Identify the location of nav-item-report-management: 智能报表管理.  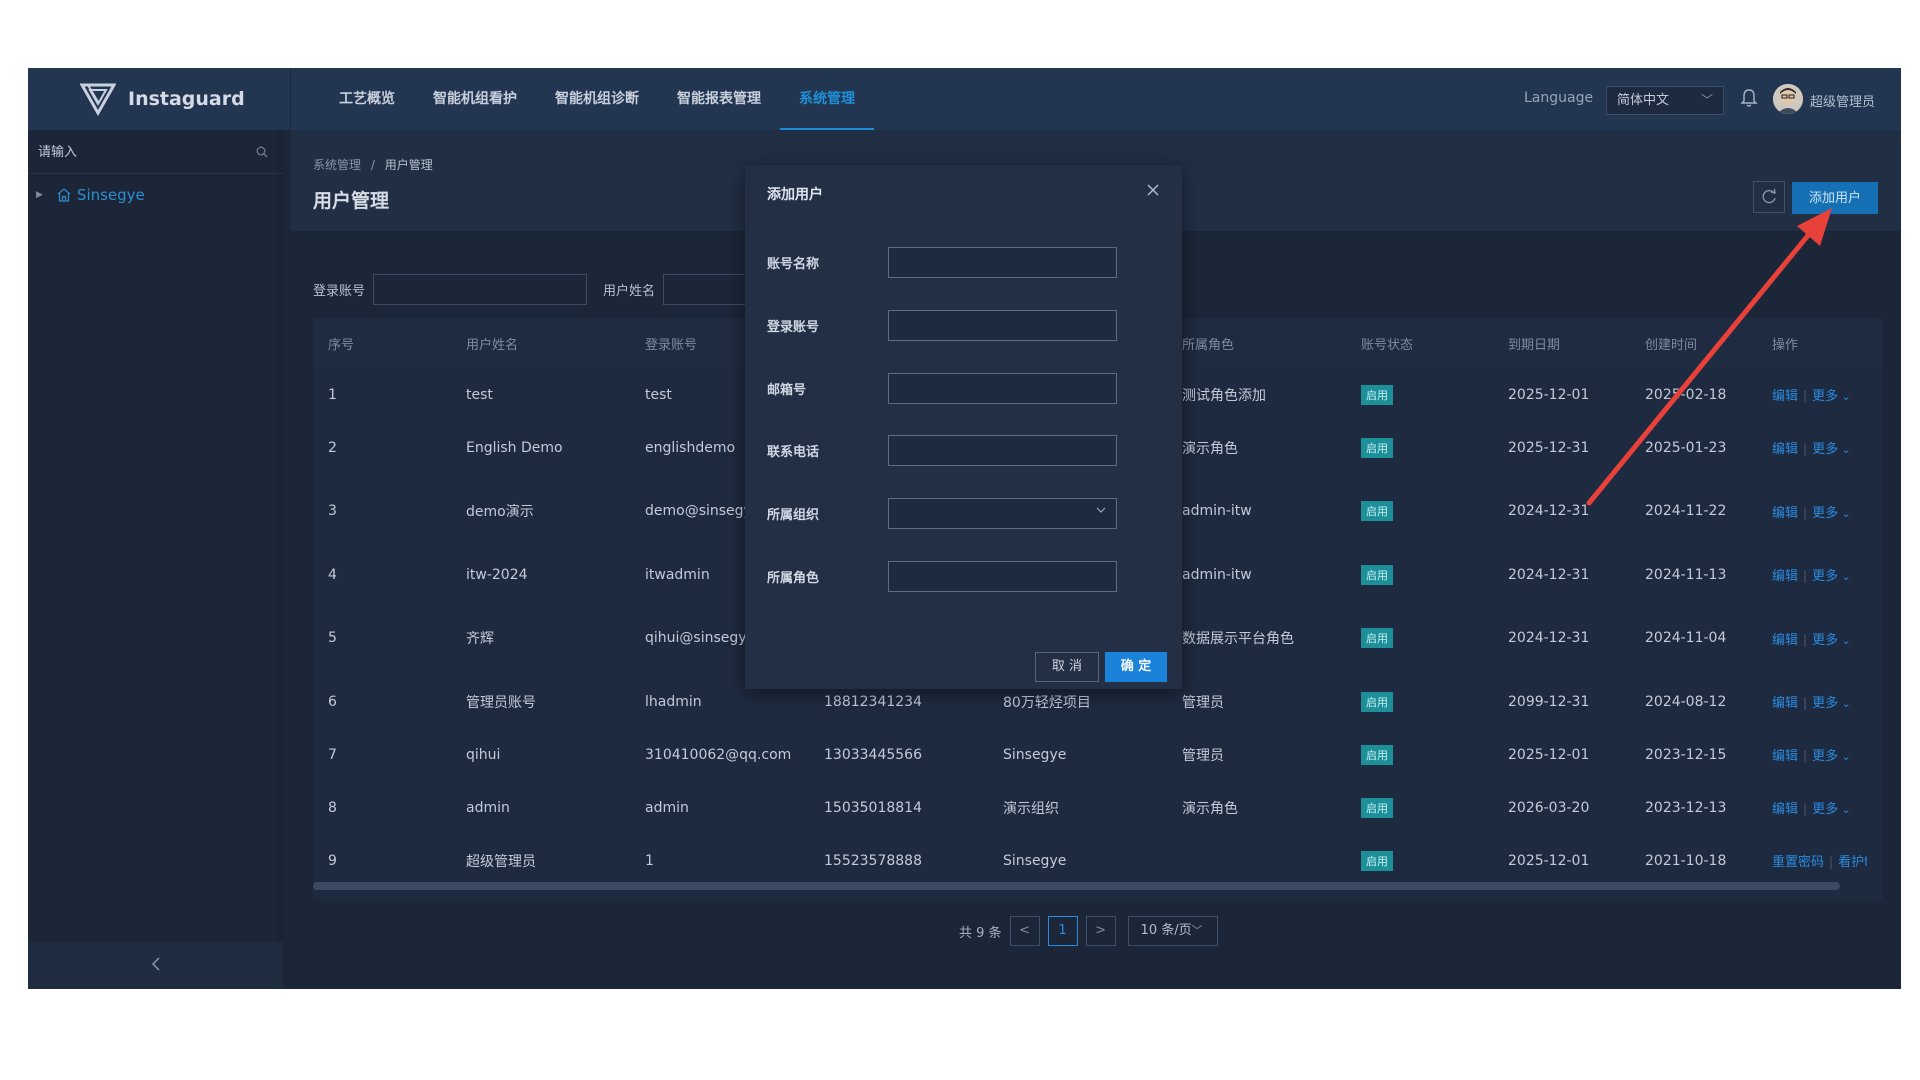
(719, 99).